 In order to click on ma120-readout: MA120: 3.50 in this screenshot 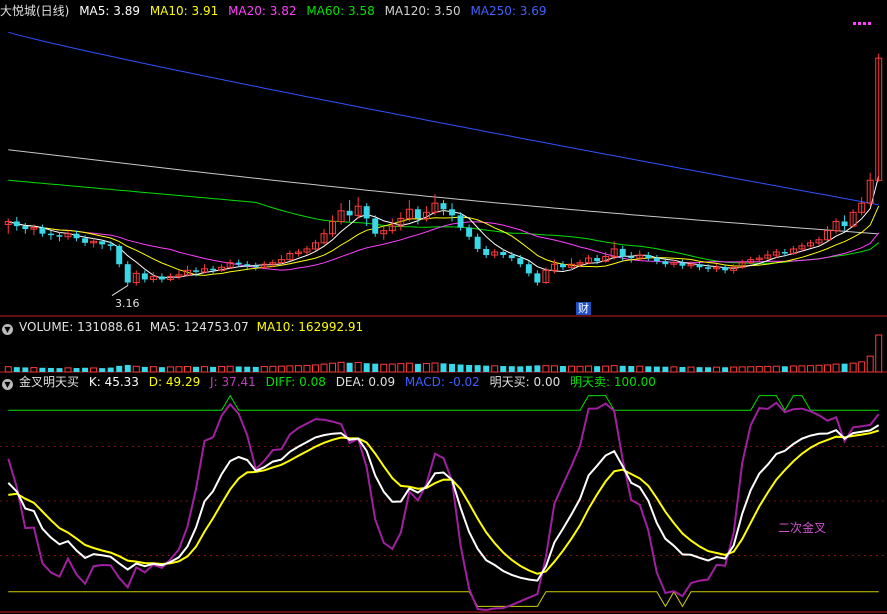, I will do `click(422, 11)`.